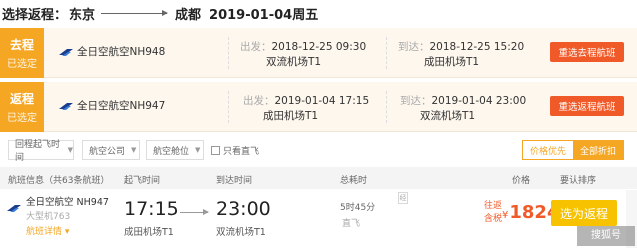 Image resolution: width=637 pixels, height=248 pixels. I want to click on arrival-airport: 双流机场T1, so click(448, 116).